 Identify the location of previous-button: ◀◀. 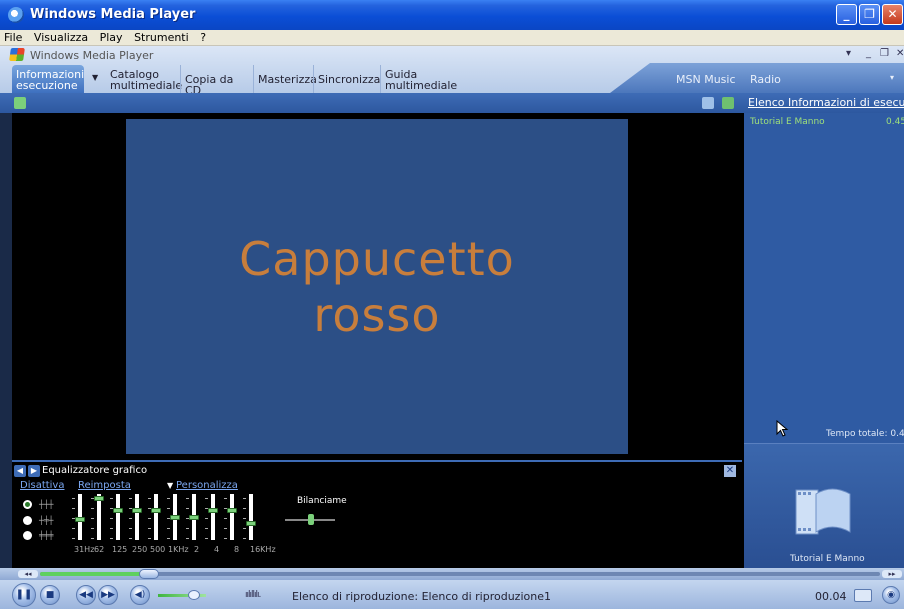
(86, 595).